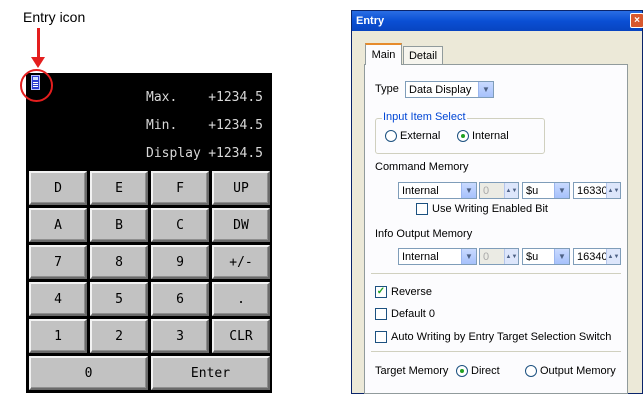 This screenshot has width=643, height=394. I want to click on key-decimal-point: ., so click(241, 299).